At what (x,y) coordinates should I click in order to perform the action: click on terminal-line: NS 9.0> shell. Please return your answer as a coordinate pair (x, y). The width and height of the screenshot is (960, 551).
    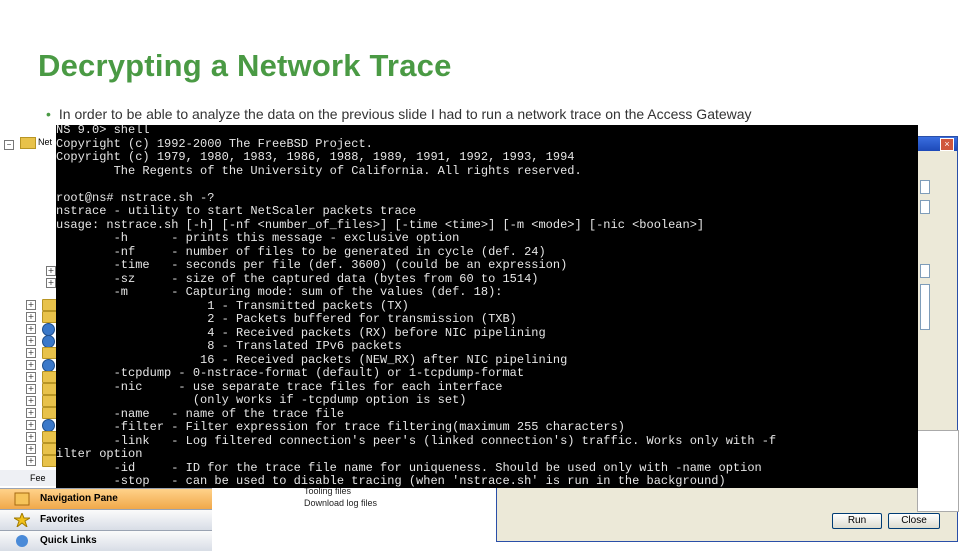
    Looking at the image, I should click on (103, 131).